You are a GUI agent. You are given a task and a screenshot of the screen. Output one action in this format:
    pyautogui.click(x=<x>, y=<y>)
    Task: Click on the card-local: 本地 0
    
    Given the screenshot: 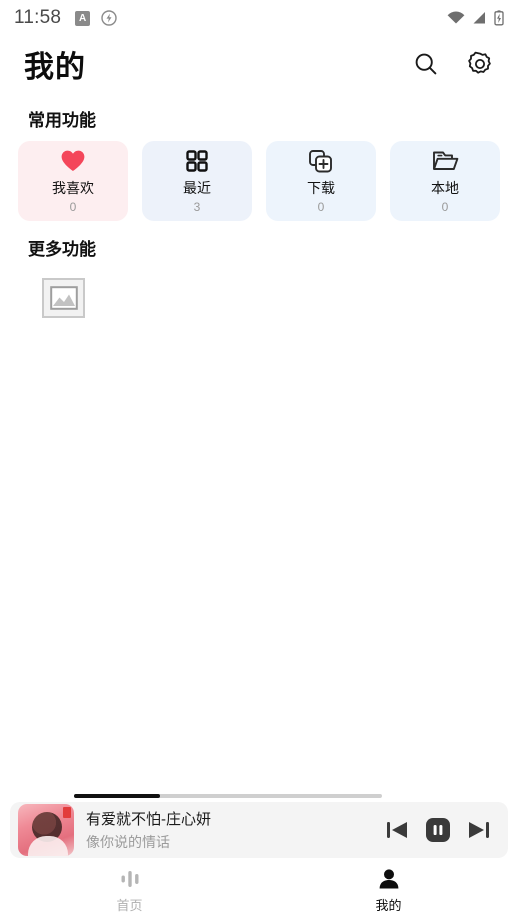 What is the action you would take?
    pyautogui.click(x=445, y=181)
    